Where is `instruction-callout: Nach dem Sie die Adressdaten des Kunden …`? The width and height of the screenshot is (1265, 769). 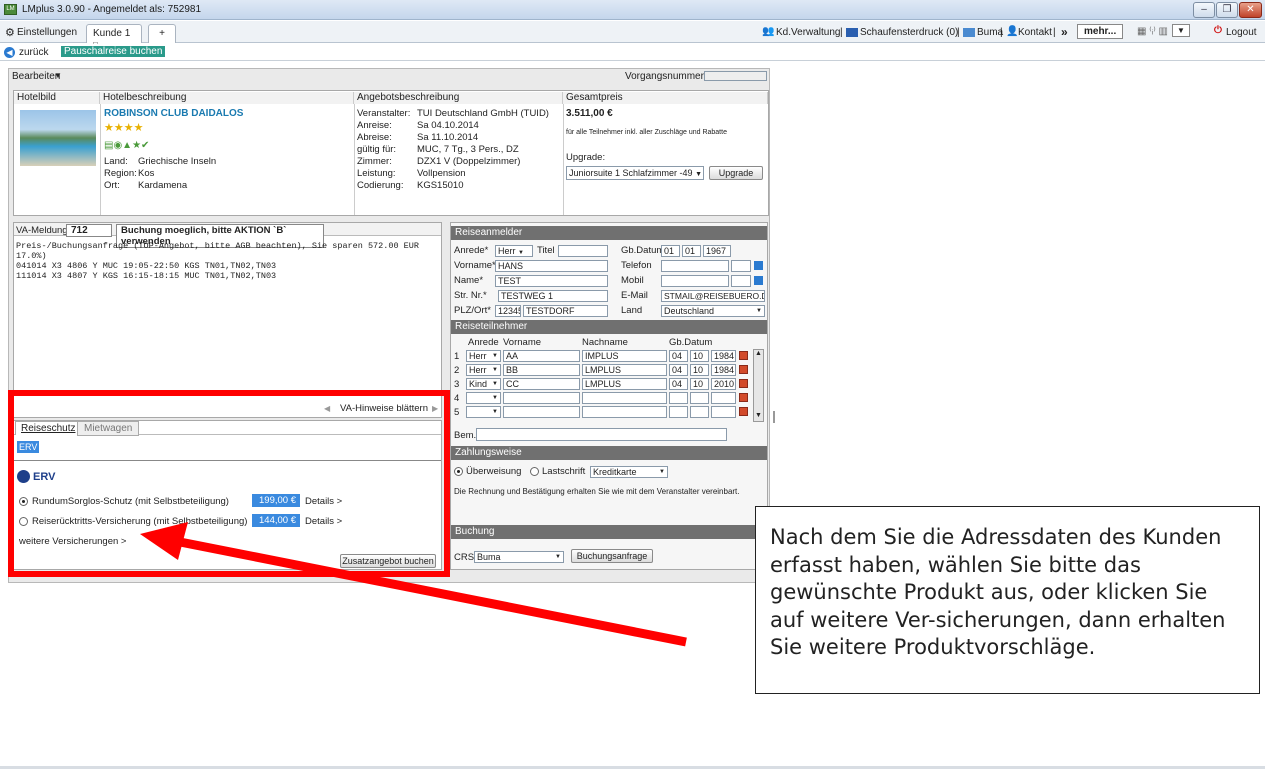 instruction-callout: Nach dem Sie die Adressdaten des Kunden … is located at coordinates (1007, 600).